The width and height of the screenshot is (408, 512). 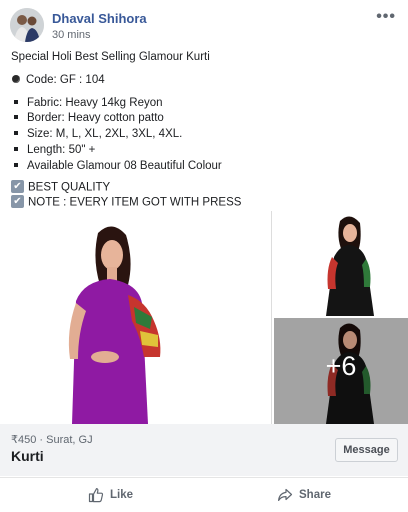 What do you see at coordinates (124, 165) in the screenshot?
I see `post-line-colours: Available Glamour 08 Beautiful Colour` at bounding box center [124, 165].